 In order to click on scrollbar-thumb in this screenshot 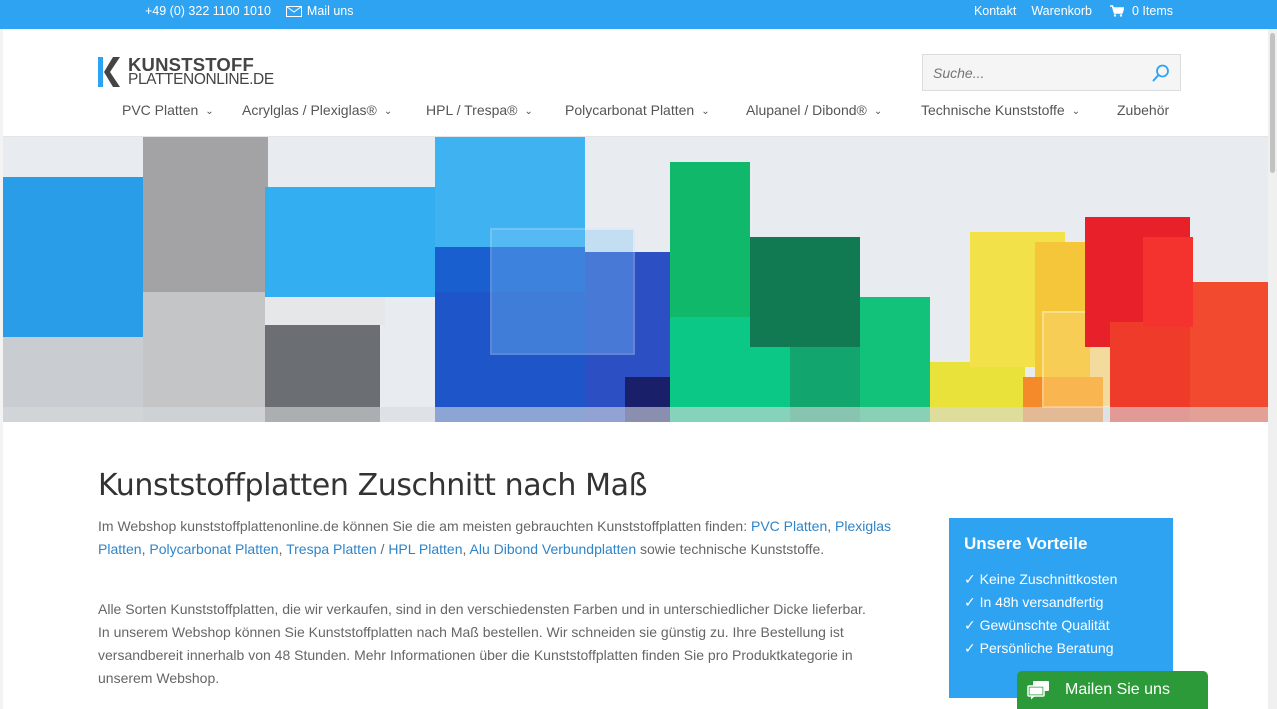, I will do `click(1272, 103)`.